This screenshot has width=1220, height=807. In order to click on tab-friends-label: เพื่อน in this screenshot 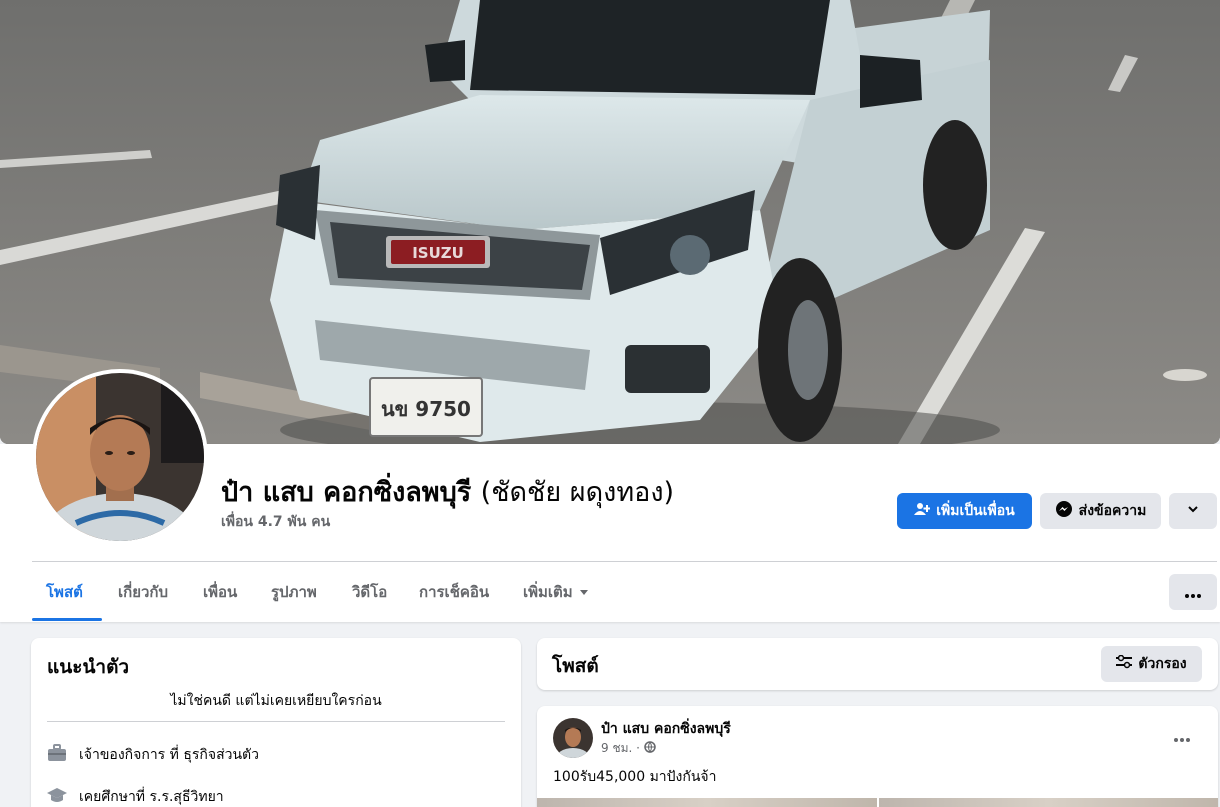, I will do `click(220, 592)`.